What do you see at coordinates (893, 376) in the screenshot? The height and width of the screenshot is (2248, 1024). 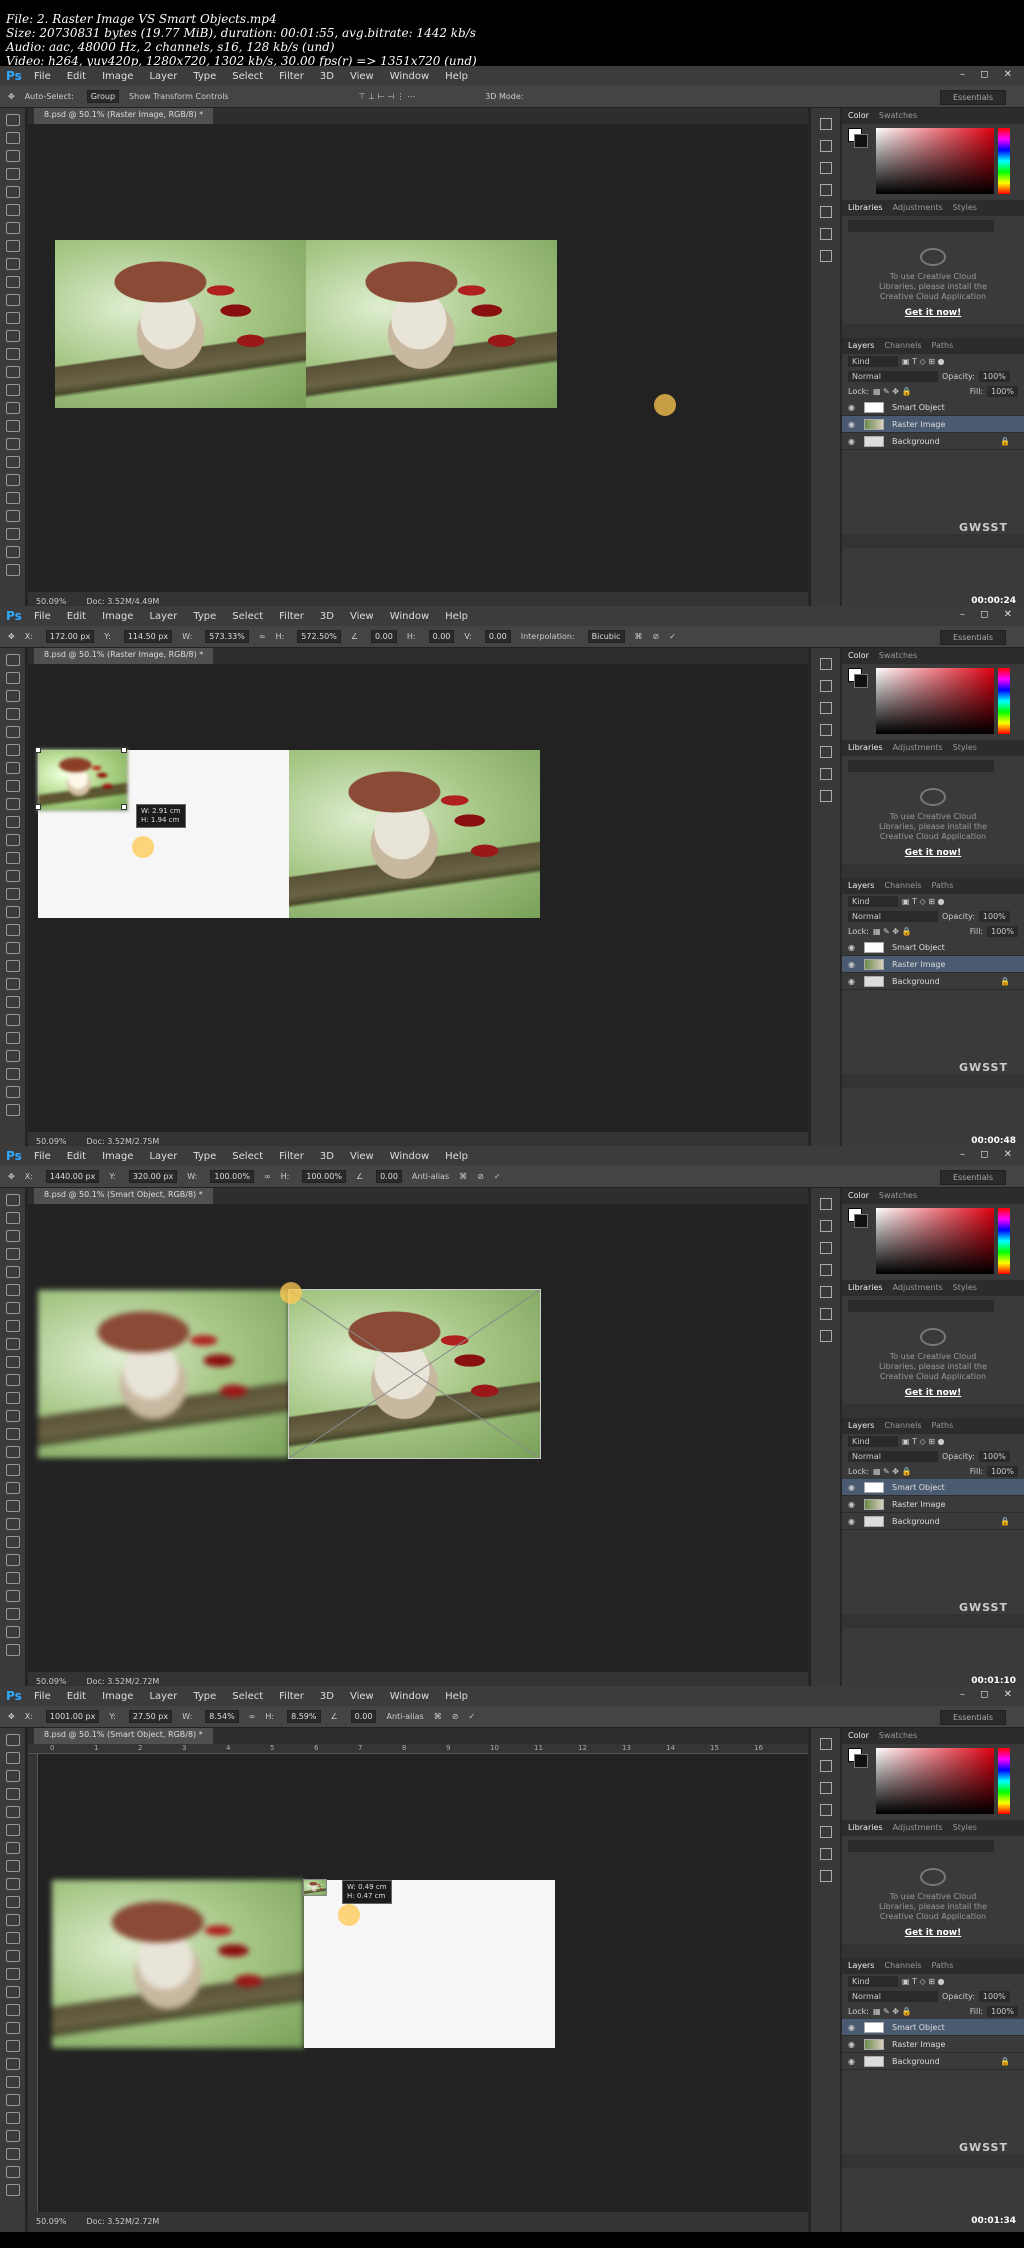 I see `blend-mode-dropdown: Normal` at bounding box center [893, 376].